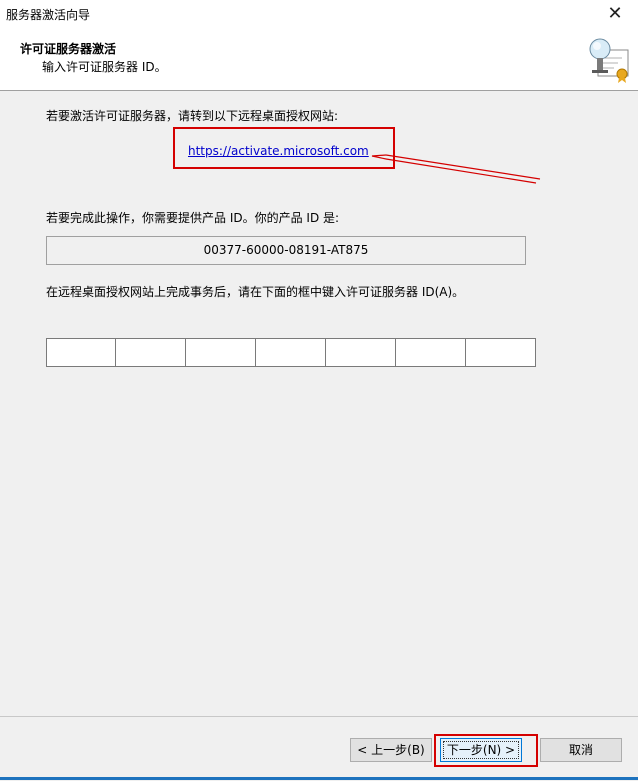 Image resolution: width=638 pixels, height=781 pixels. Describe the element at coordinates (319, 748) in the screenshot. I see `wizard-footer: < 上一步(B) 下一步(N) > 取消` at that location.